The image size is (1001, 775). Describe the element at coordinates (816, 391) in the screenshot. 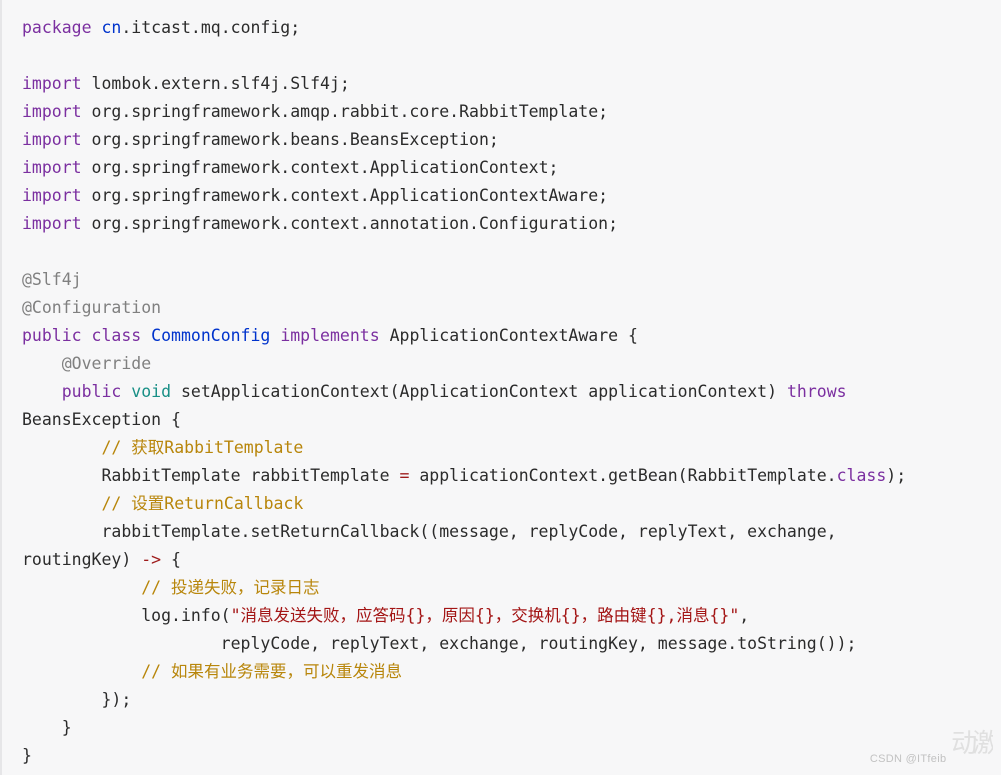

I see `code-token-kw: throws` at that location.